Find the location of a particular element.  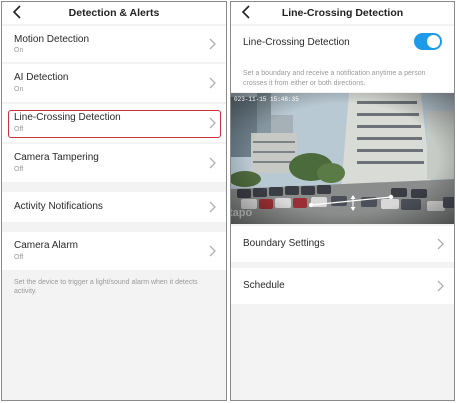

row-label: Camera Tampering is located at coordinates (56, 157).